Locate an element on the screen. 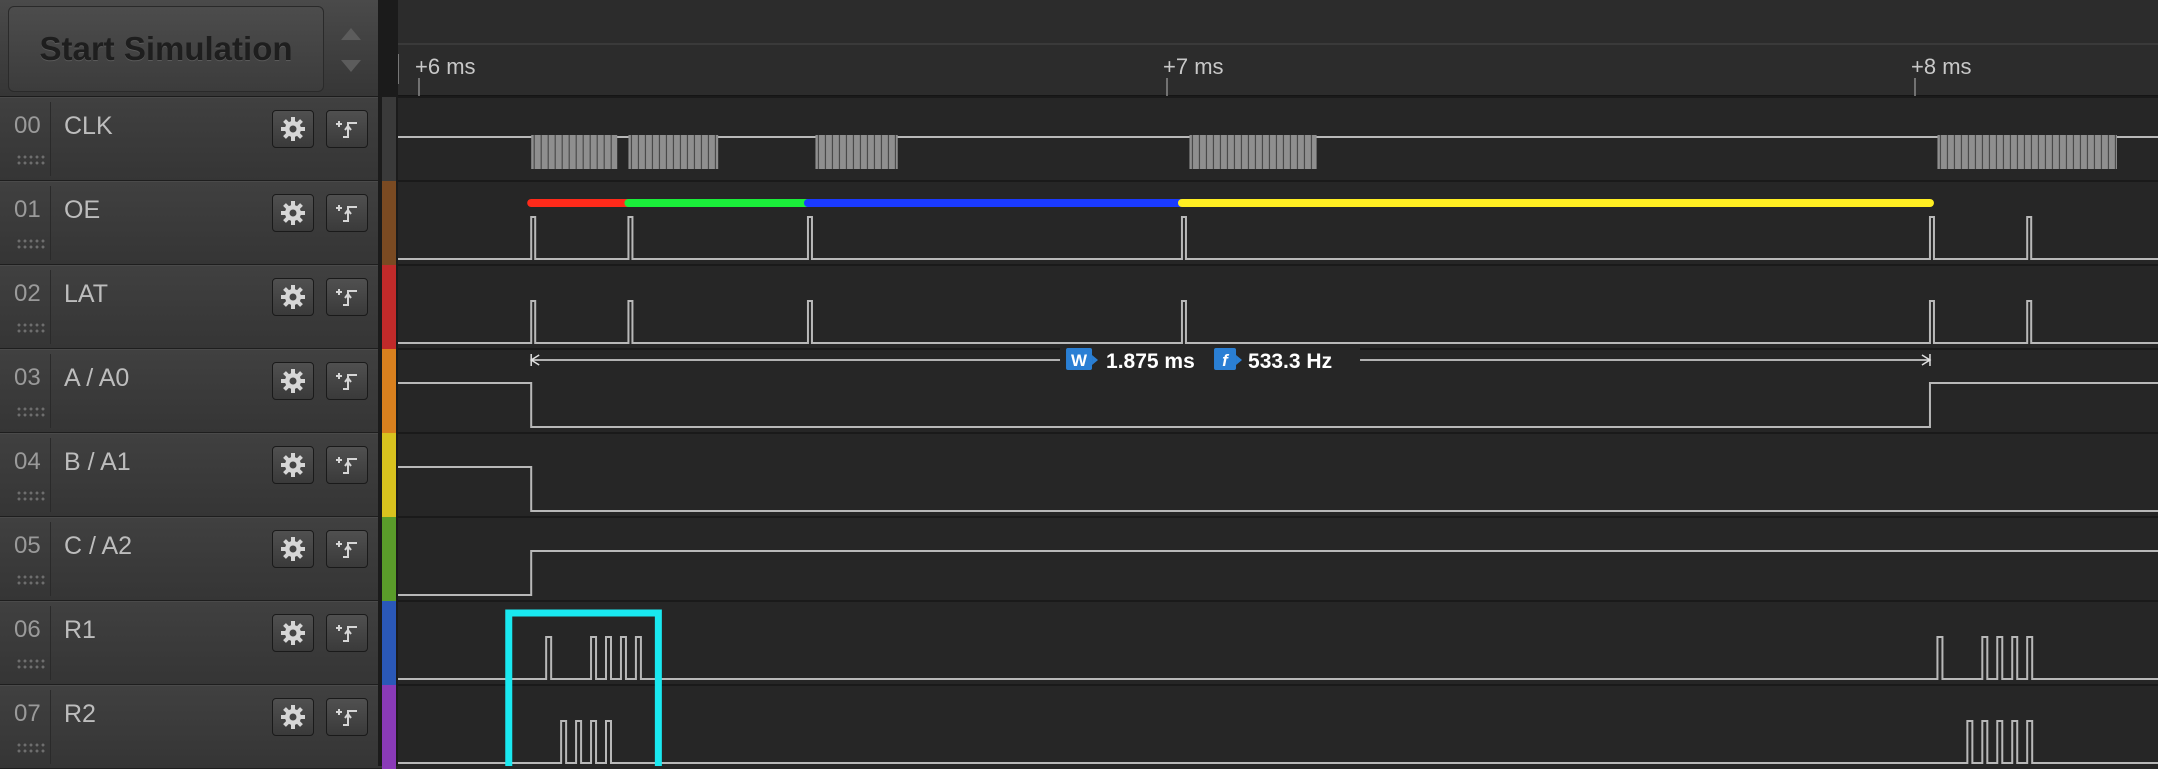  channel-row: 00 CLK is located at coordinates (191, 139).